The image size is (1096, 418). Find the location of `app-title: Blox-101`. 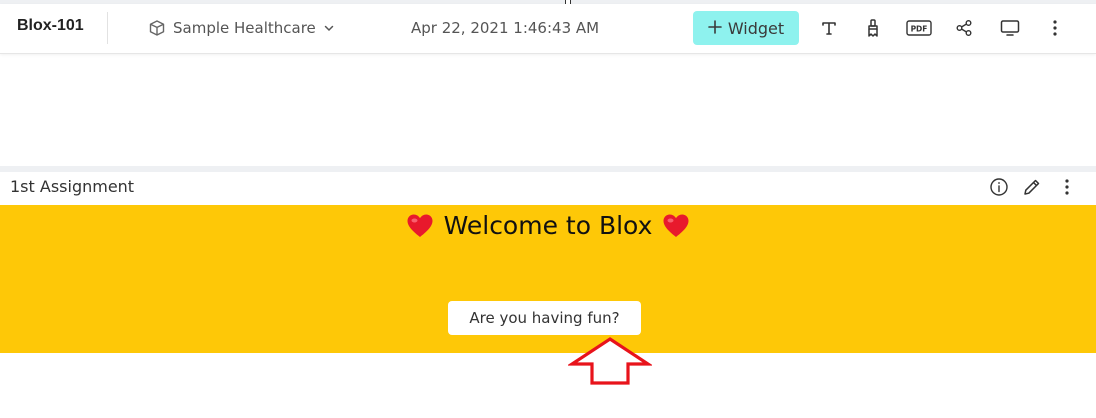

app-title: Blox-101 is located at coordinates (50, 25).